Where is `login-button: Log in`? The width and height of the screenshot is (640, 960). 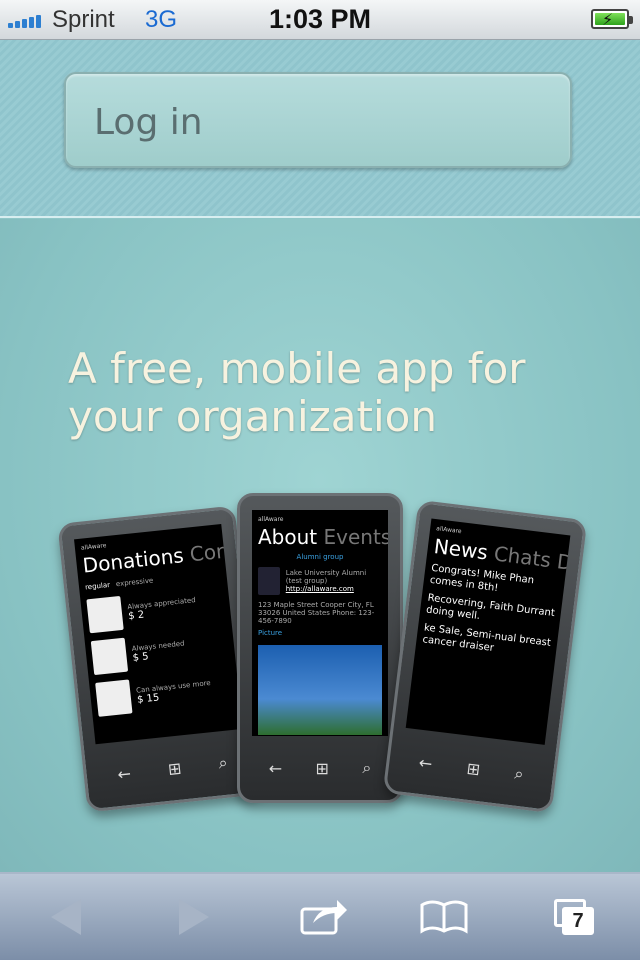
login-button: Log in is located at coordinates (318, 120).